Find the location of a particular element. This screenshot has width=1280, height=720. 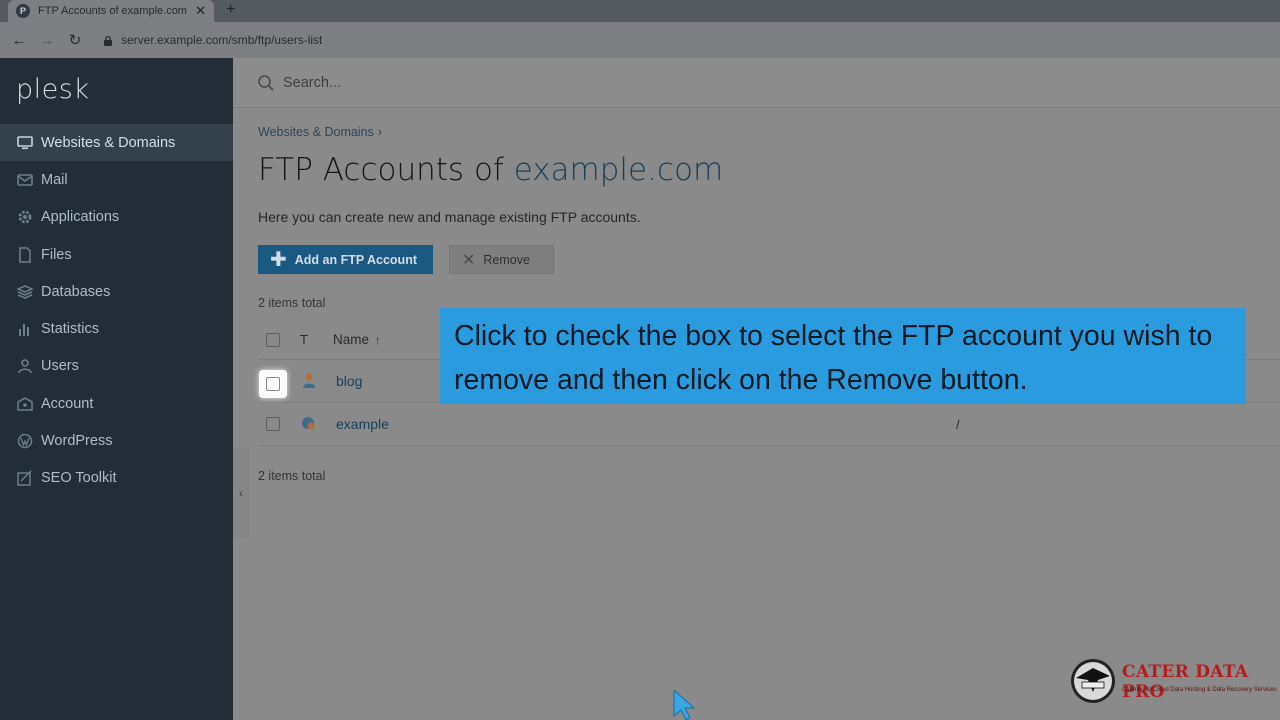

bar-chart-icon is located at coordinates (25, 329).